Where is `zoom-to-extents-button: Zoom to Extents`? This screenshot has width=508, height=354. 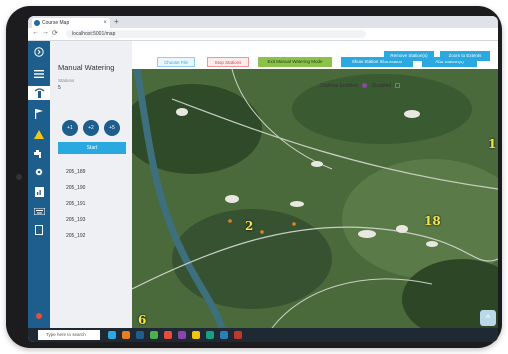 zoom-to-extents-button: Zoom to Extents is located at coordinates (465, 56).